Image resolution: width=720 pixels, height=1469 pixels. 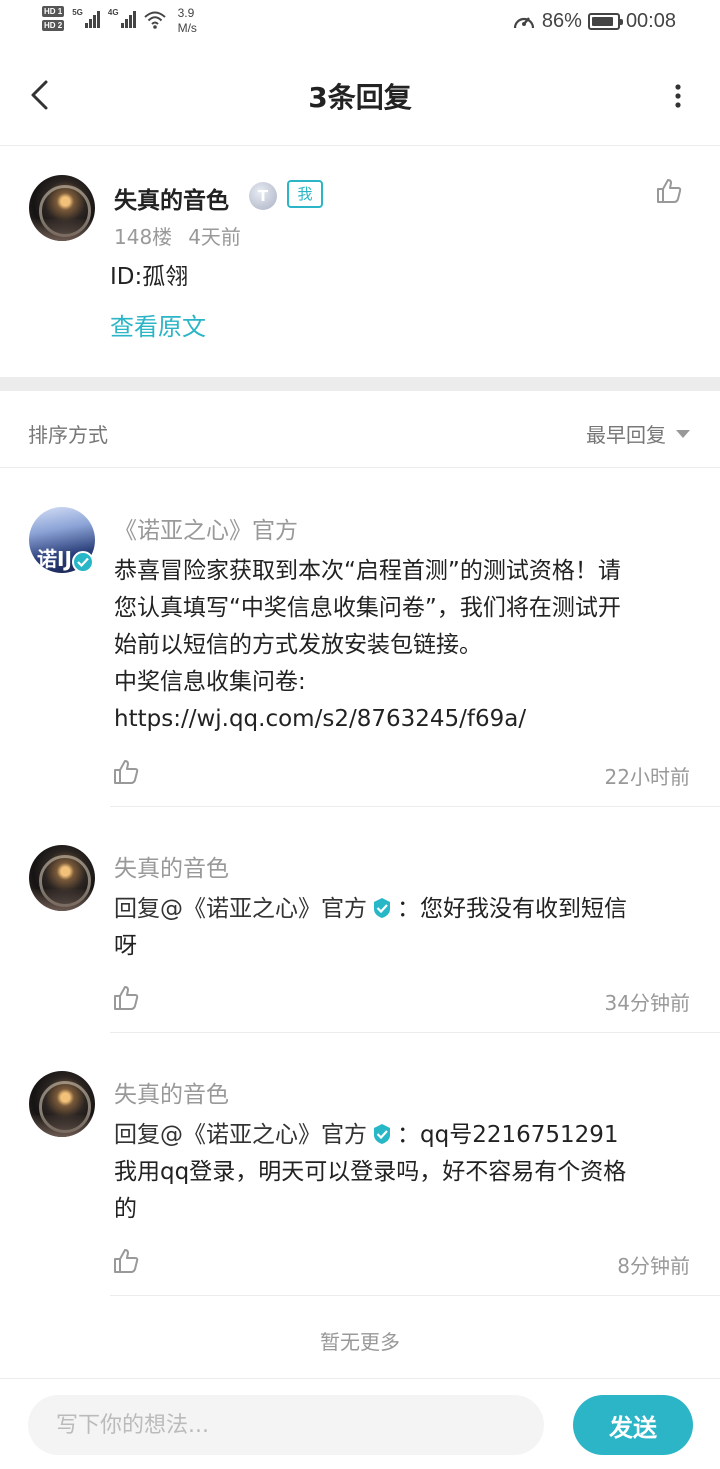 I want to click on reply-text: 回复@《诺亚之心》官方 ：您好我没有收到短信 呀, so click(x=404, y=928).